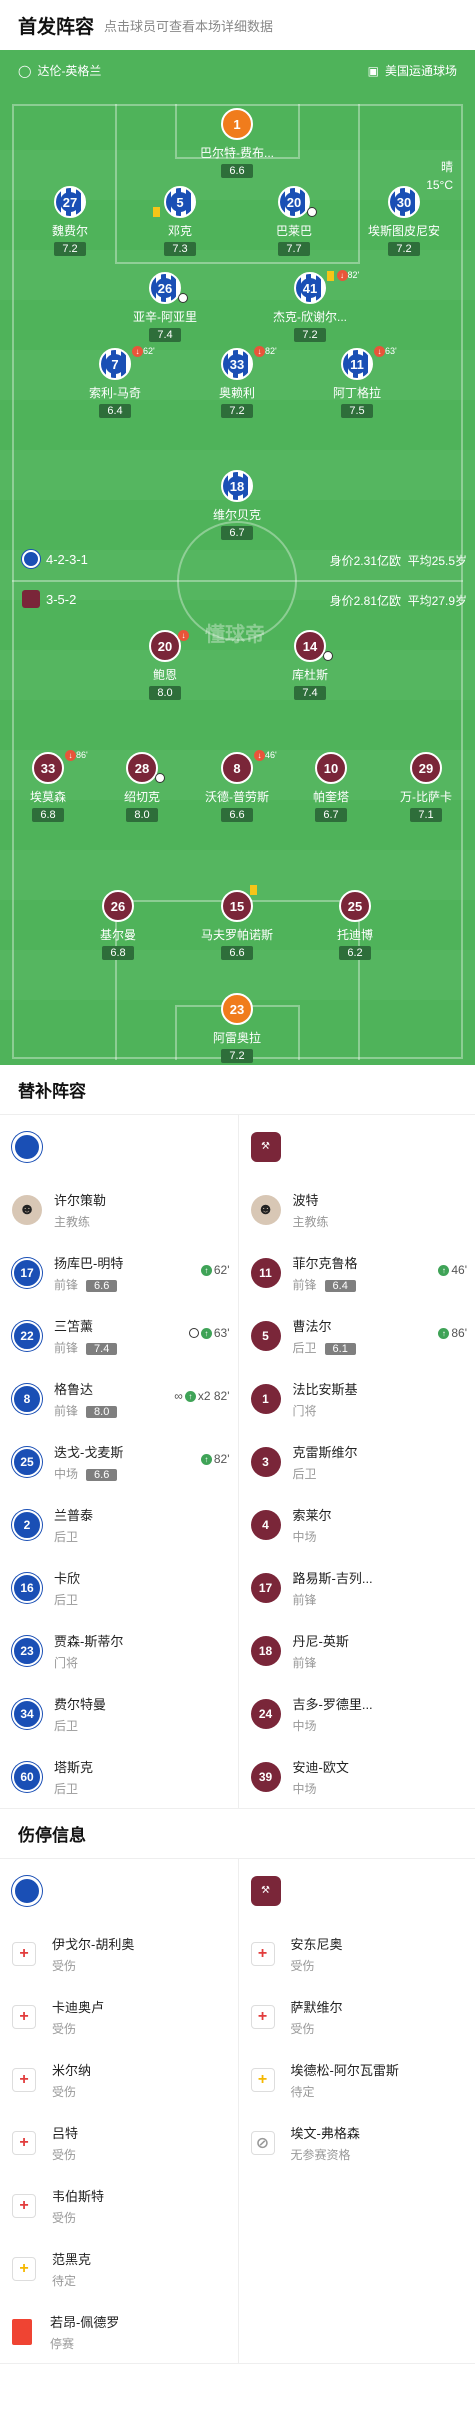 This screenshot has width=475, height=2423. What do you see at coordinates (119, 1209) in the screenshot?
I see `coach-row: ☻ 许尔策勒 主教练` at bounding box center [119, 1209].